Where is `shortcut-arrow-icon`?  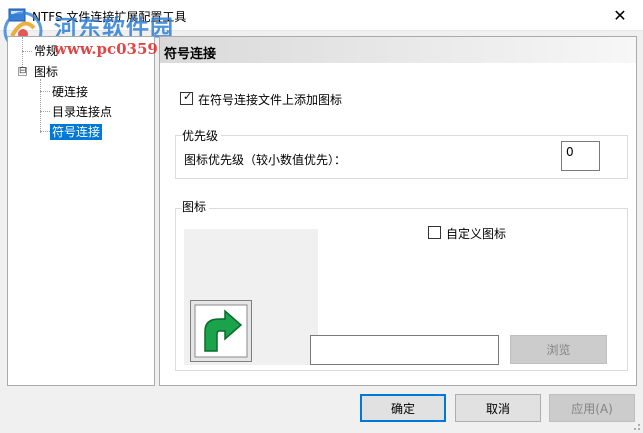
shortcut-arrow-icon is located at coordinates (221, 331).